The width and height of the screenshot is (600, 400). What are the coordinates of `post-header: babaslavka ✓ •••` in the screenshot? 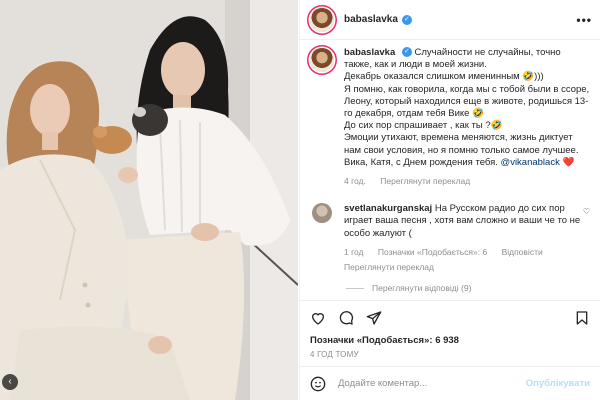 It's located at (450, 20).